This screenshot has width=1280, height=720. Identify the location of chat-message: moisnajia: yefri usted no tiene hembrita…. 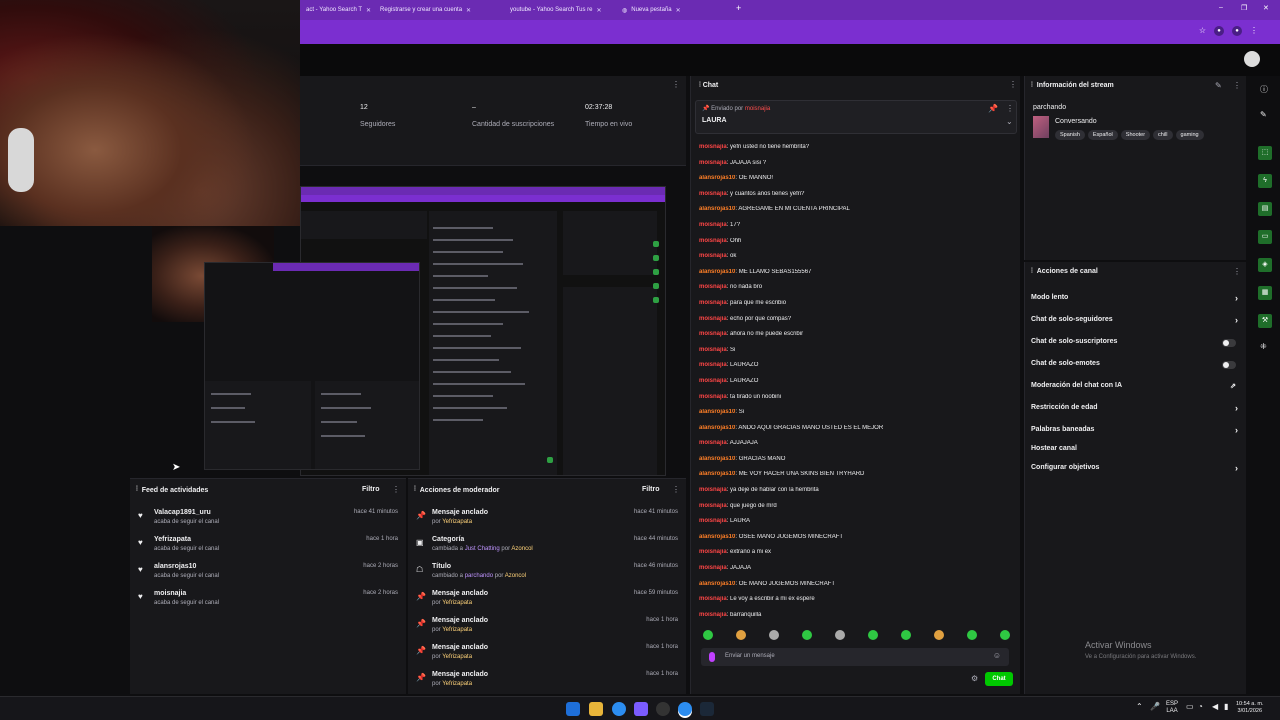
(857, 152).